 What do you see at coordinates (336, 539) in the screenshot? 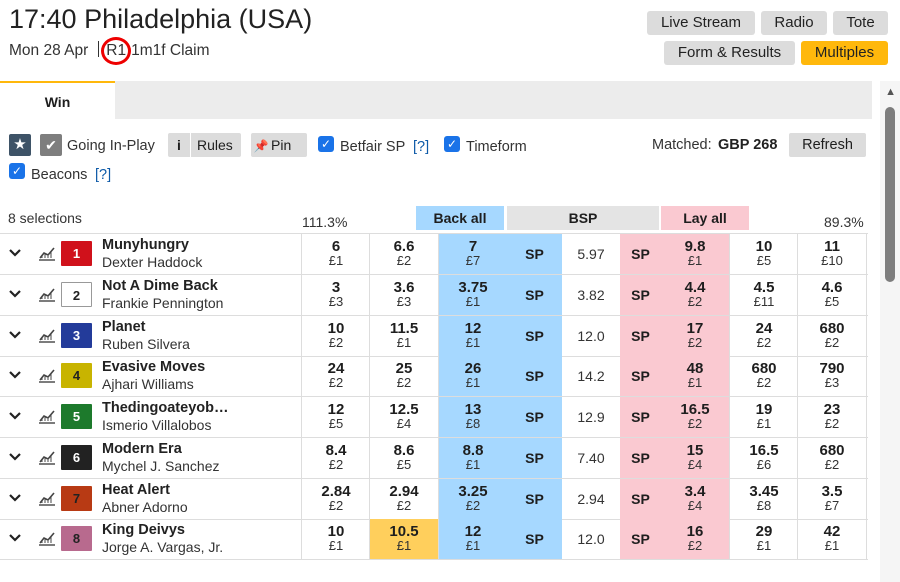
I see `back-price-cell: 10 £1` at bounding box center [336, 539].